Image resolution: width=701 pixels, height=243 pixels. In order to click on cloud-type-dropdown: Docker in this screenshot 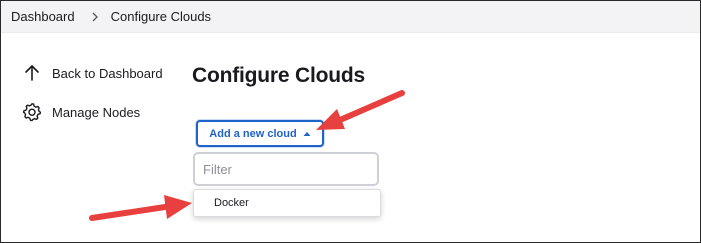, I will do `click(287, 203)`.